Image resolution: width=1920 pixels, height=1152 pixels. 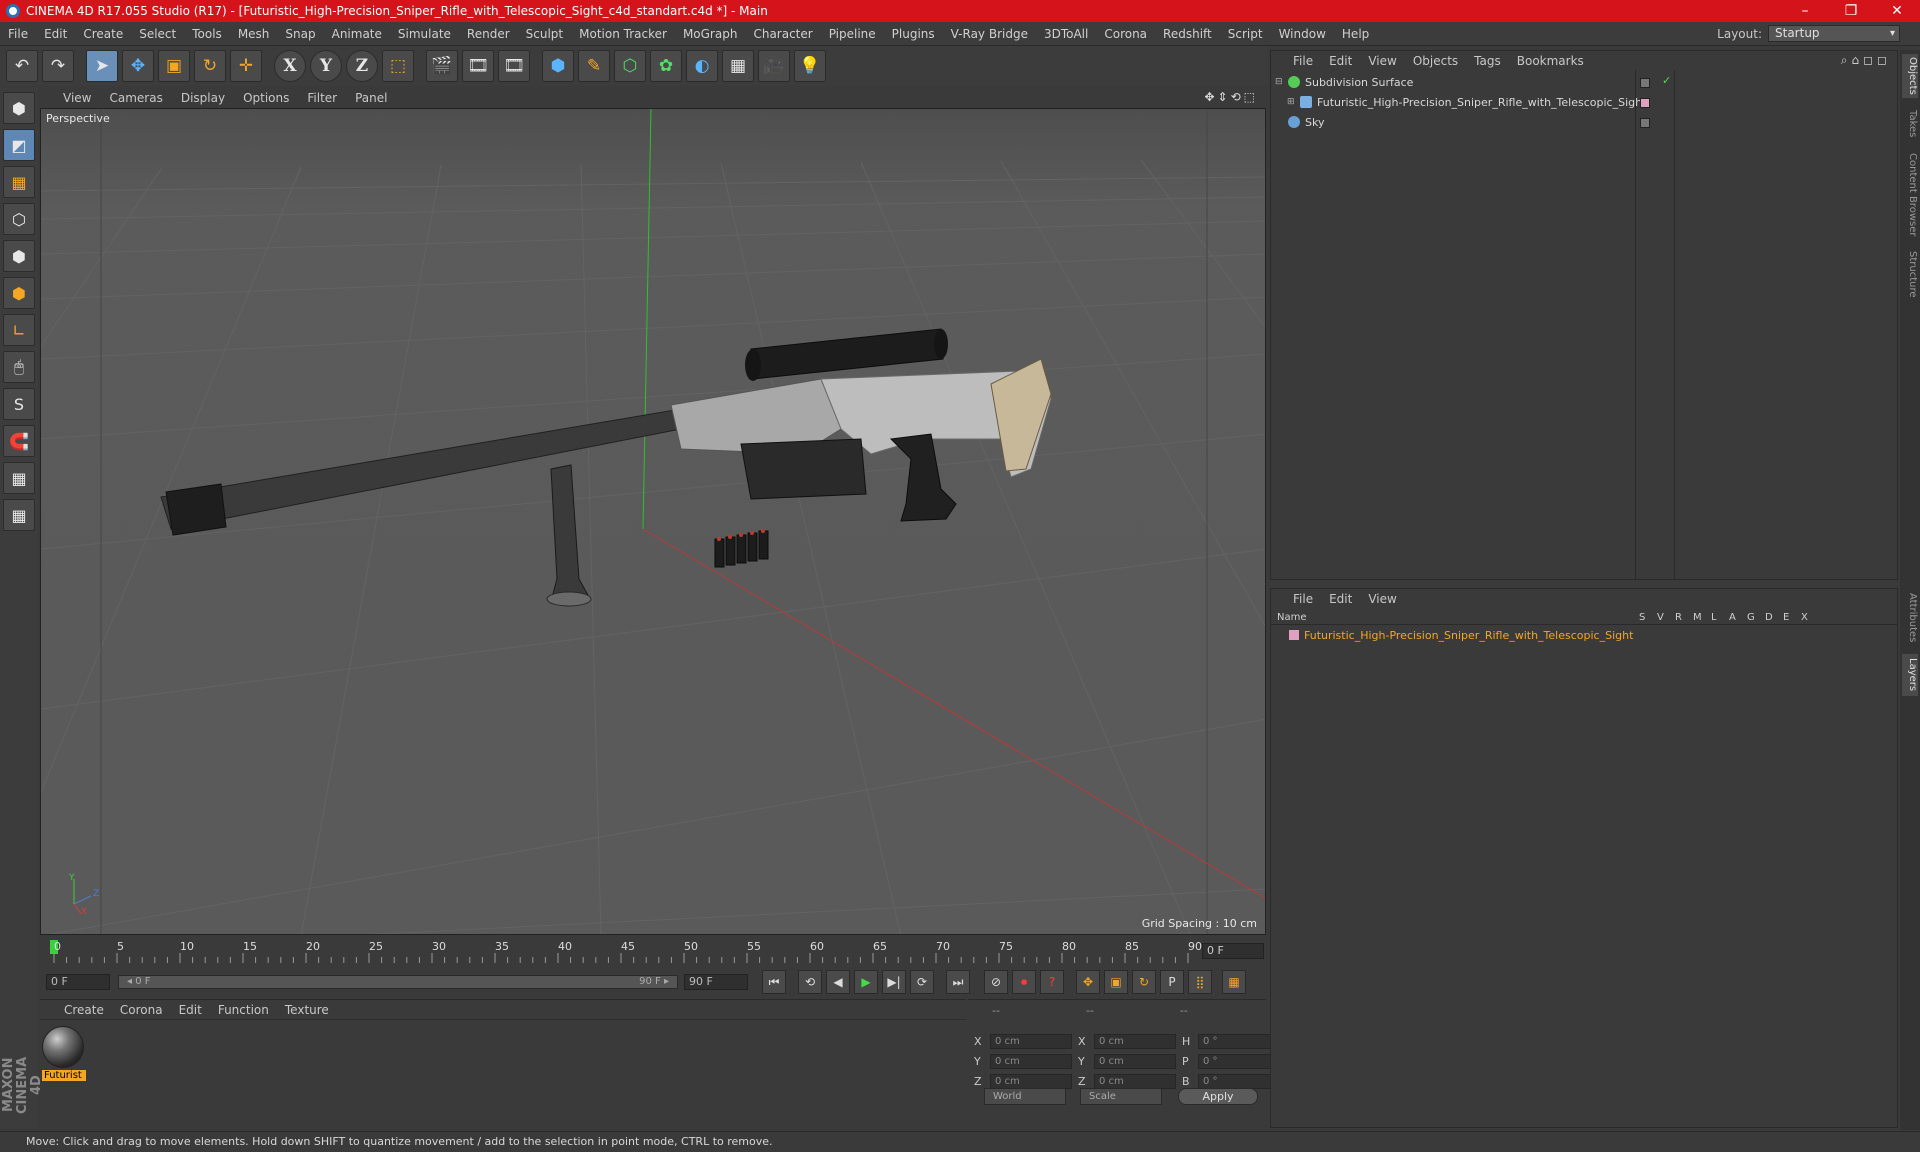 What do you see at coordinates (1135, 1041) in the screenshot?
I see `size-x-field: 0 cm` at bounding box center [1135, 1041].